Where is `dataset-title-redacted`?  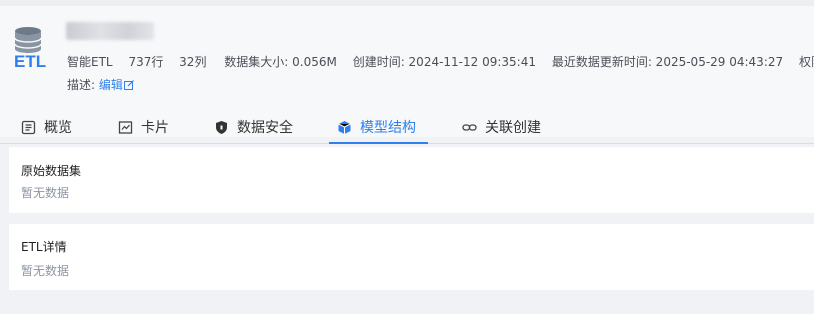
dataset-title-redacted is located at coordinates (110, 31).